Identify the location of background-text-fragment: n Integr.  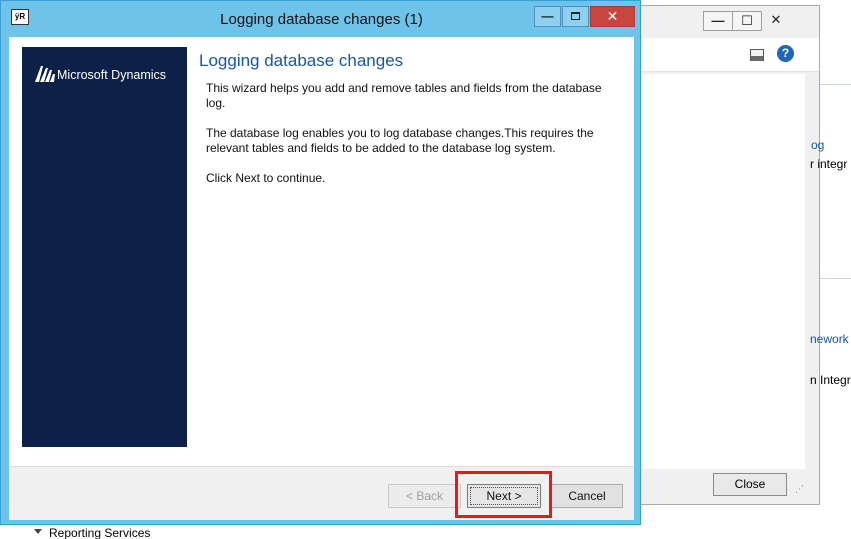
(830, 380).